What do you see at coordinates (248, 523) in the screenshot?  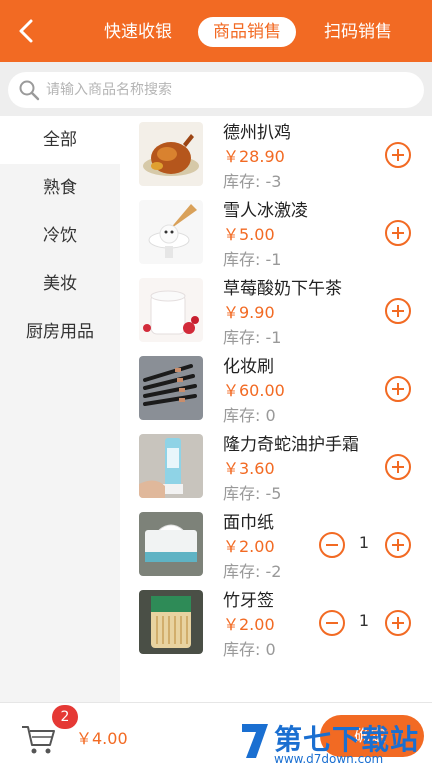 I see `product-name: 面巾纸` at bounding box center [248, 523].